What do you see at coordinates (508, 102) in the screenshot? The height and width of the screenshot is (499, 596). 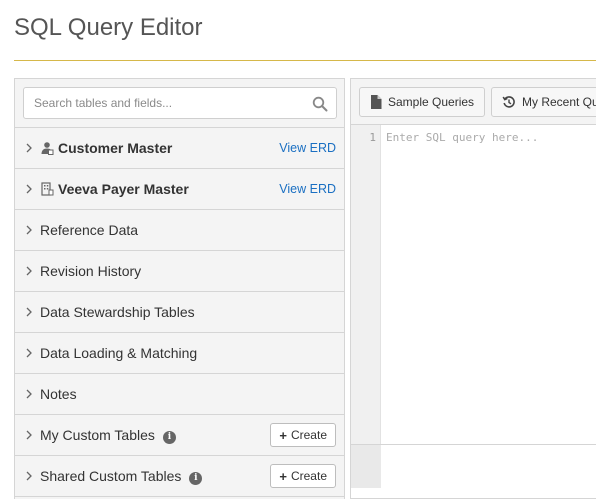 I see `history-icon` at bounding box center [508, 102].